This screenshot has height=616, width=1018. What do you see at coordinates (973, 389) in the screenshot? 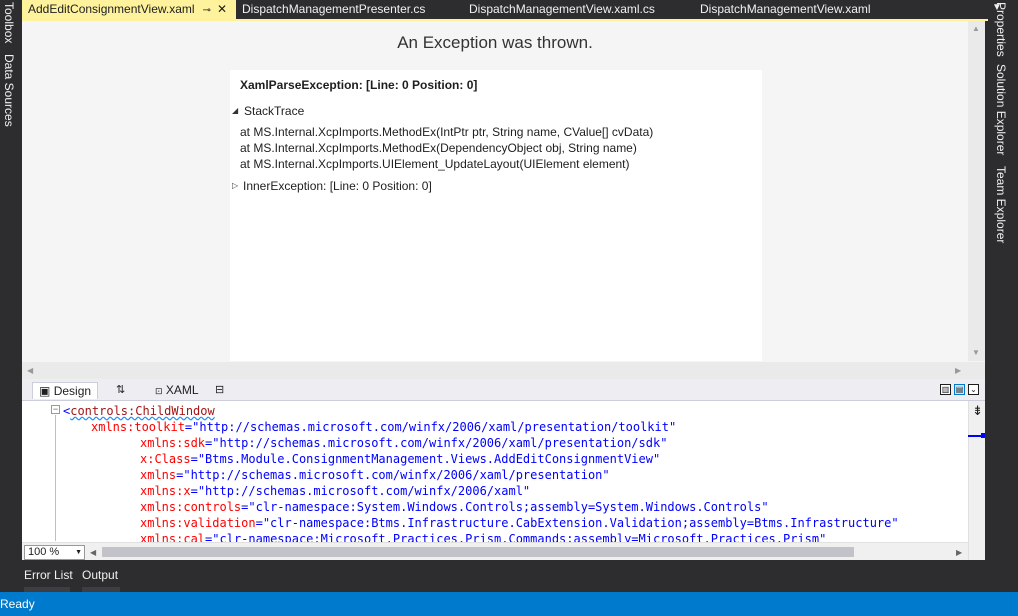
I see `collapse-pane-button: ⌄` at bounding box center [973, 389].